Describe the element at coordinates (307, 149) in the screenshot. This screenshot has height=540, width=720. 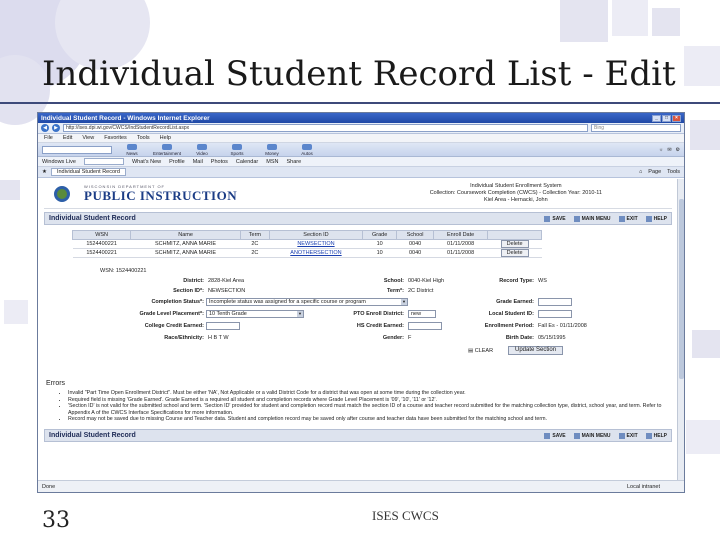
I see `msn-autos-button: Autos` at that location.